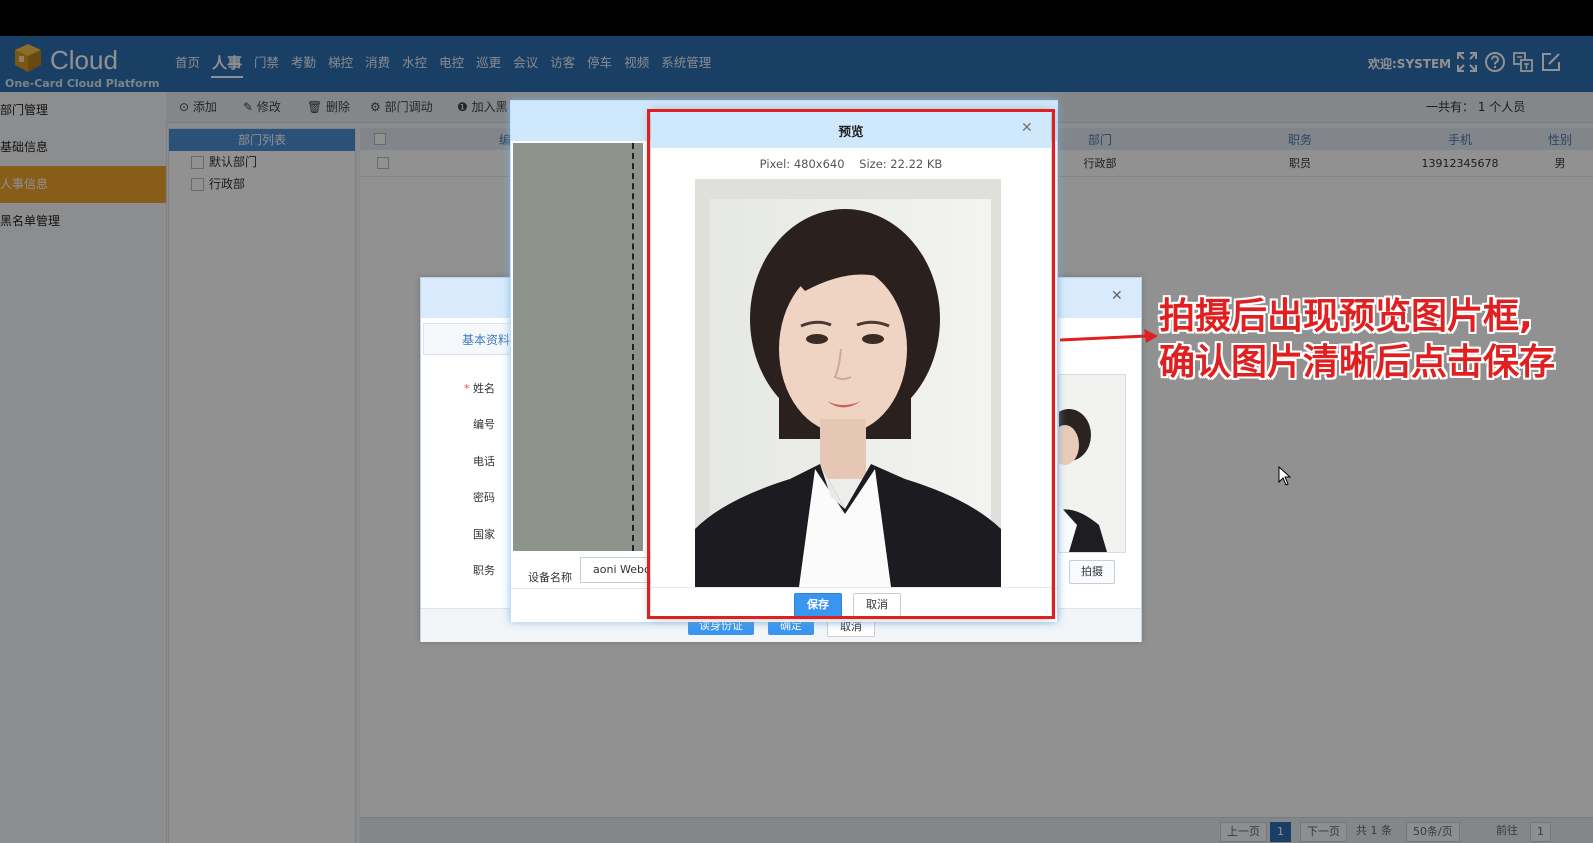  I want to click on annotation-line-1: 拍摄后出现预览图片框,, so click(1346, 316).